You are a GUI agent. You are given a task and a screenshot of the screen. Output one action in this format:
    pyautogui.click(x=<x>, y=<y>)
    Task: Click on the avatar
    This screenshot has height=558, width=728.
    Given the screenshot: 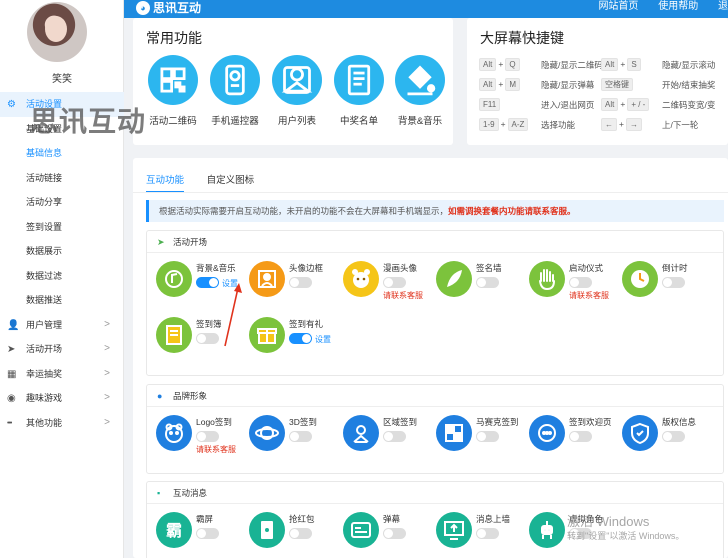 What is the action you would take?
    pyautogui.click(x=57, y=32)
    